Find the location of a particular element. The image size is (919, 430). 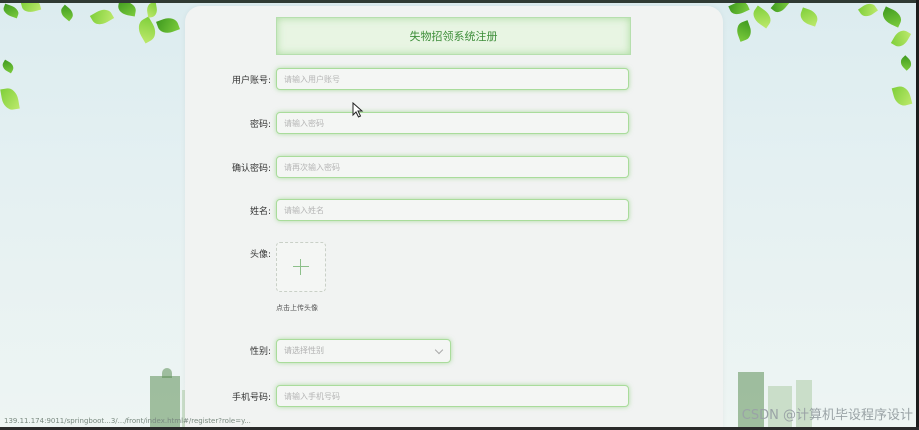

name-label: 姓名: is located at coordinates (260, 212).